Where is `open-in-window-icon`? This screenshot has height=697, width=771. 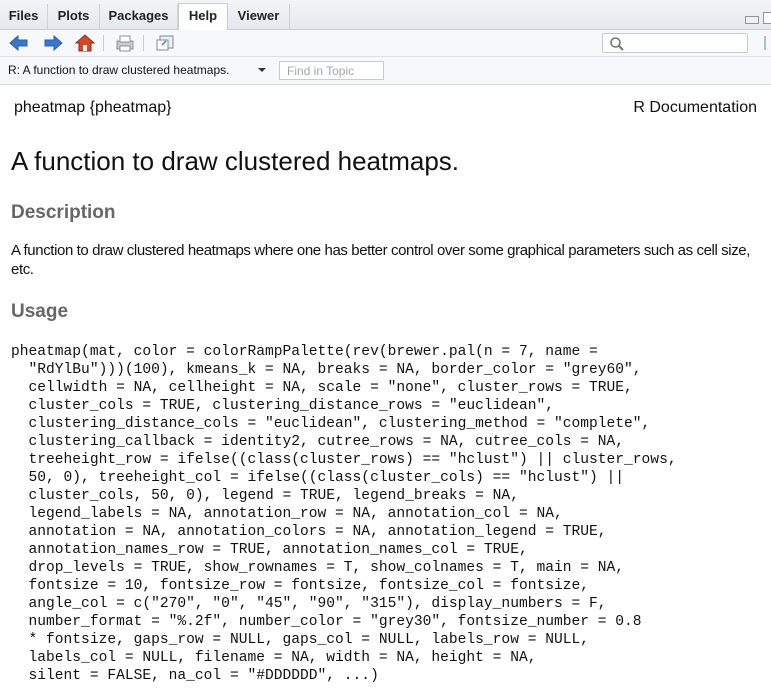 open-in-window-icon is located at coordinates (165, 43).